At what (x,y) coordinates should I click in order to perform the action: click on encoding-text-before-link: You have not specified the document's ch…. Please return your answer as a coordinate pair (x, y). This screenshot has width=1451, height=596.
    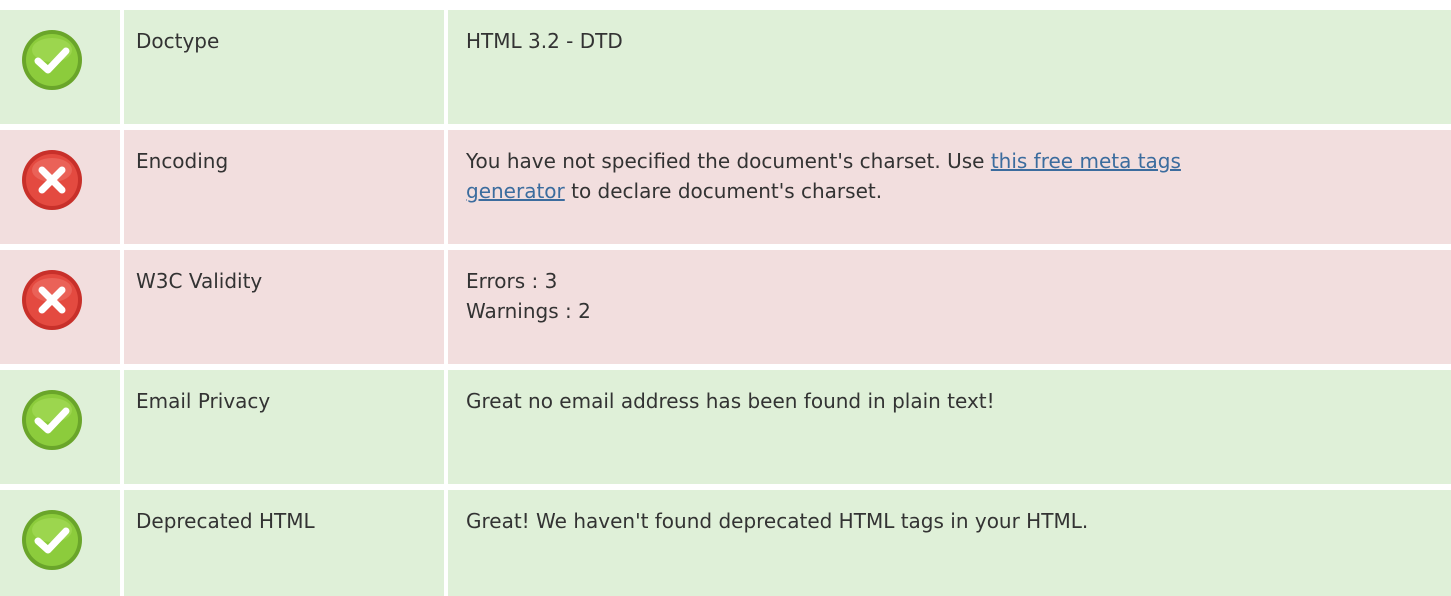
    Looking at the image, I should click on (728, 161).